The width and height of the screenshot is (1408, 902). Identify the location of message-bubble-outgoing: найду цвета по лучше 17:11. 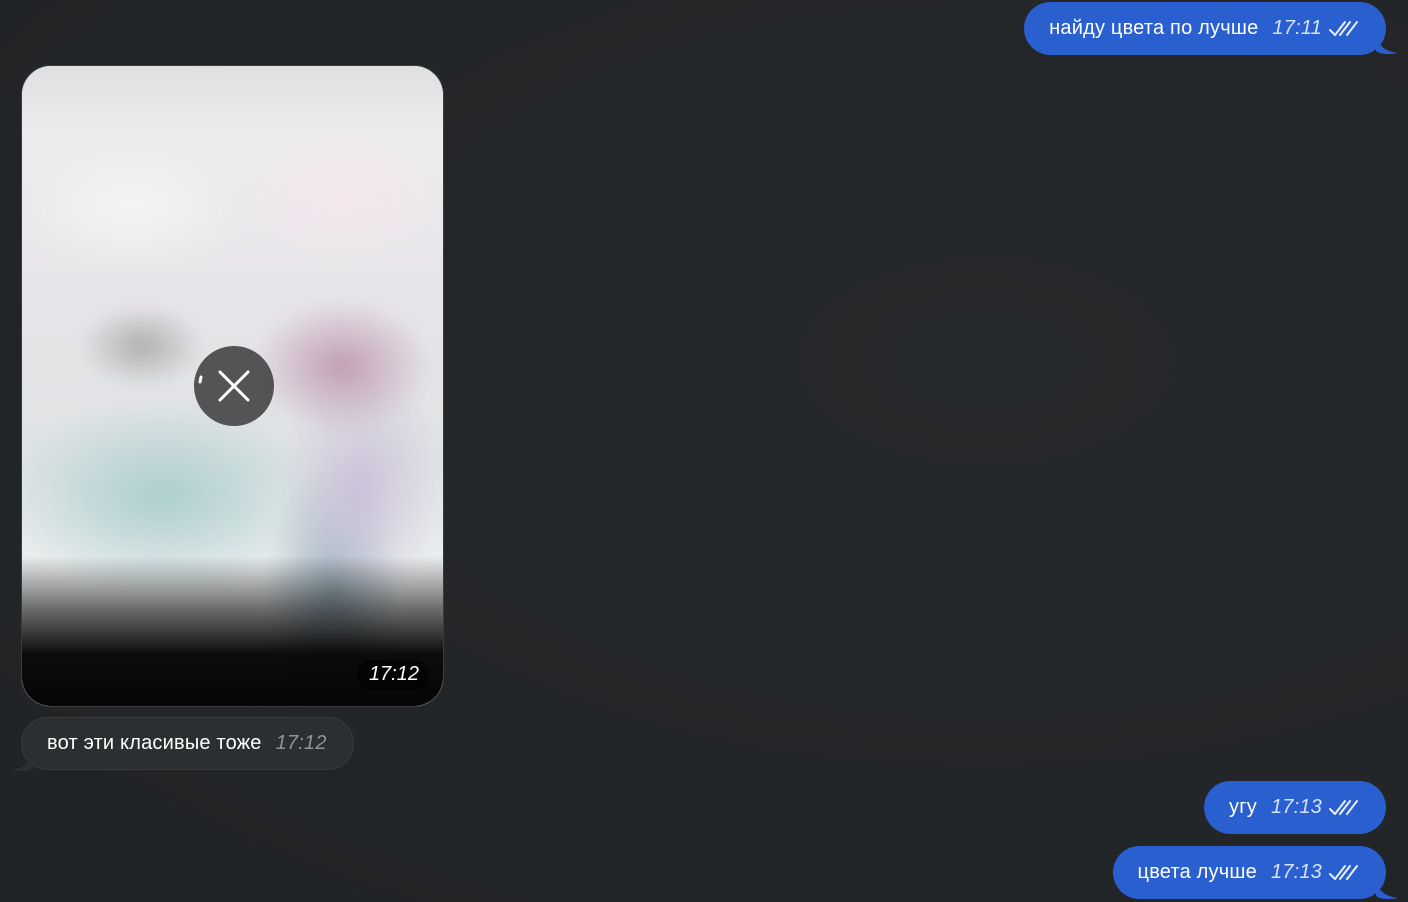
(1205, 28).